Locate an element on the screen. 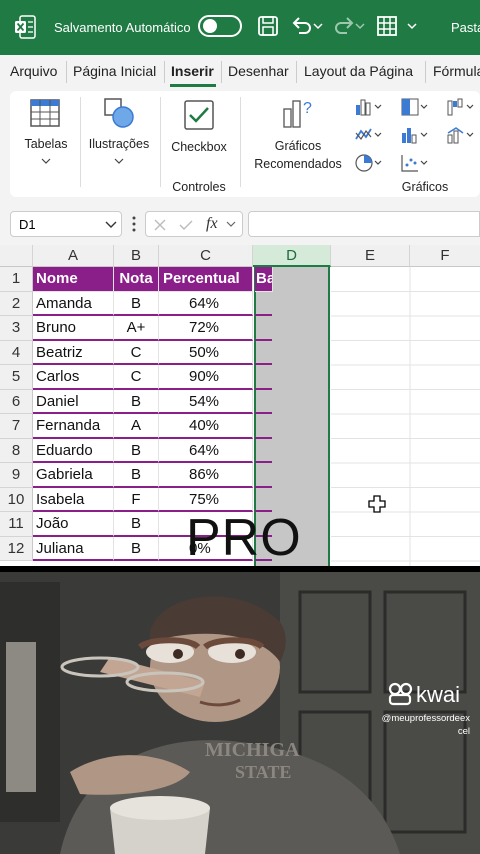  percent-cell: 90% is located at coordinates (206, 377).